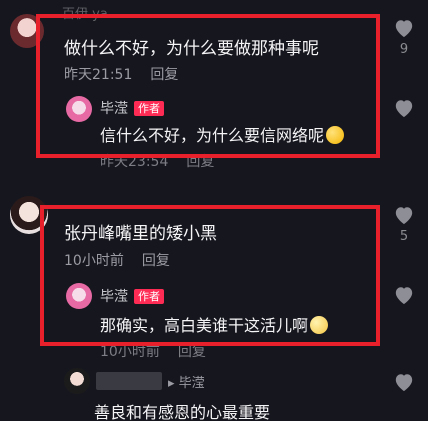 Image resolution: width=428 pixels, height=421 pixels. What do you see at coordinates (182, 412) in the screenshot?
I see `reply-text: 善良和有感恩的心最重要` at bounding box center [182, 412].